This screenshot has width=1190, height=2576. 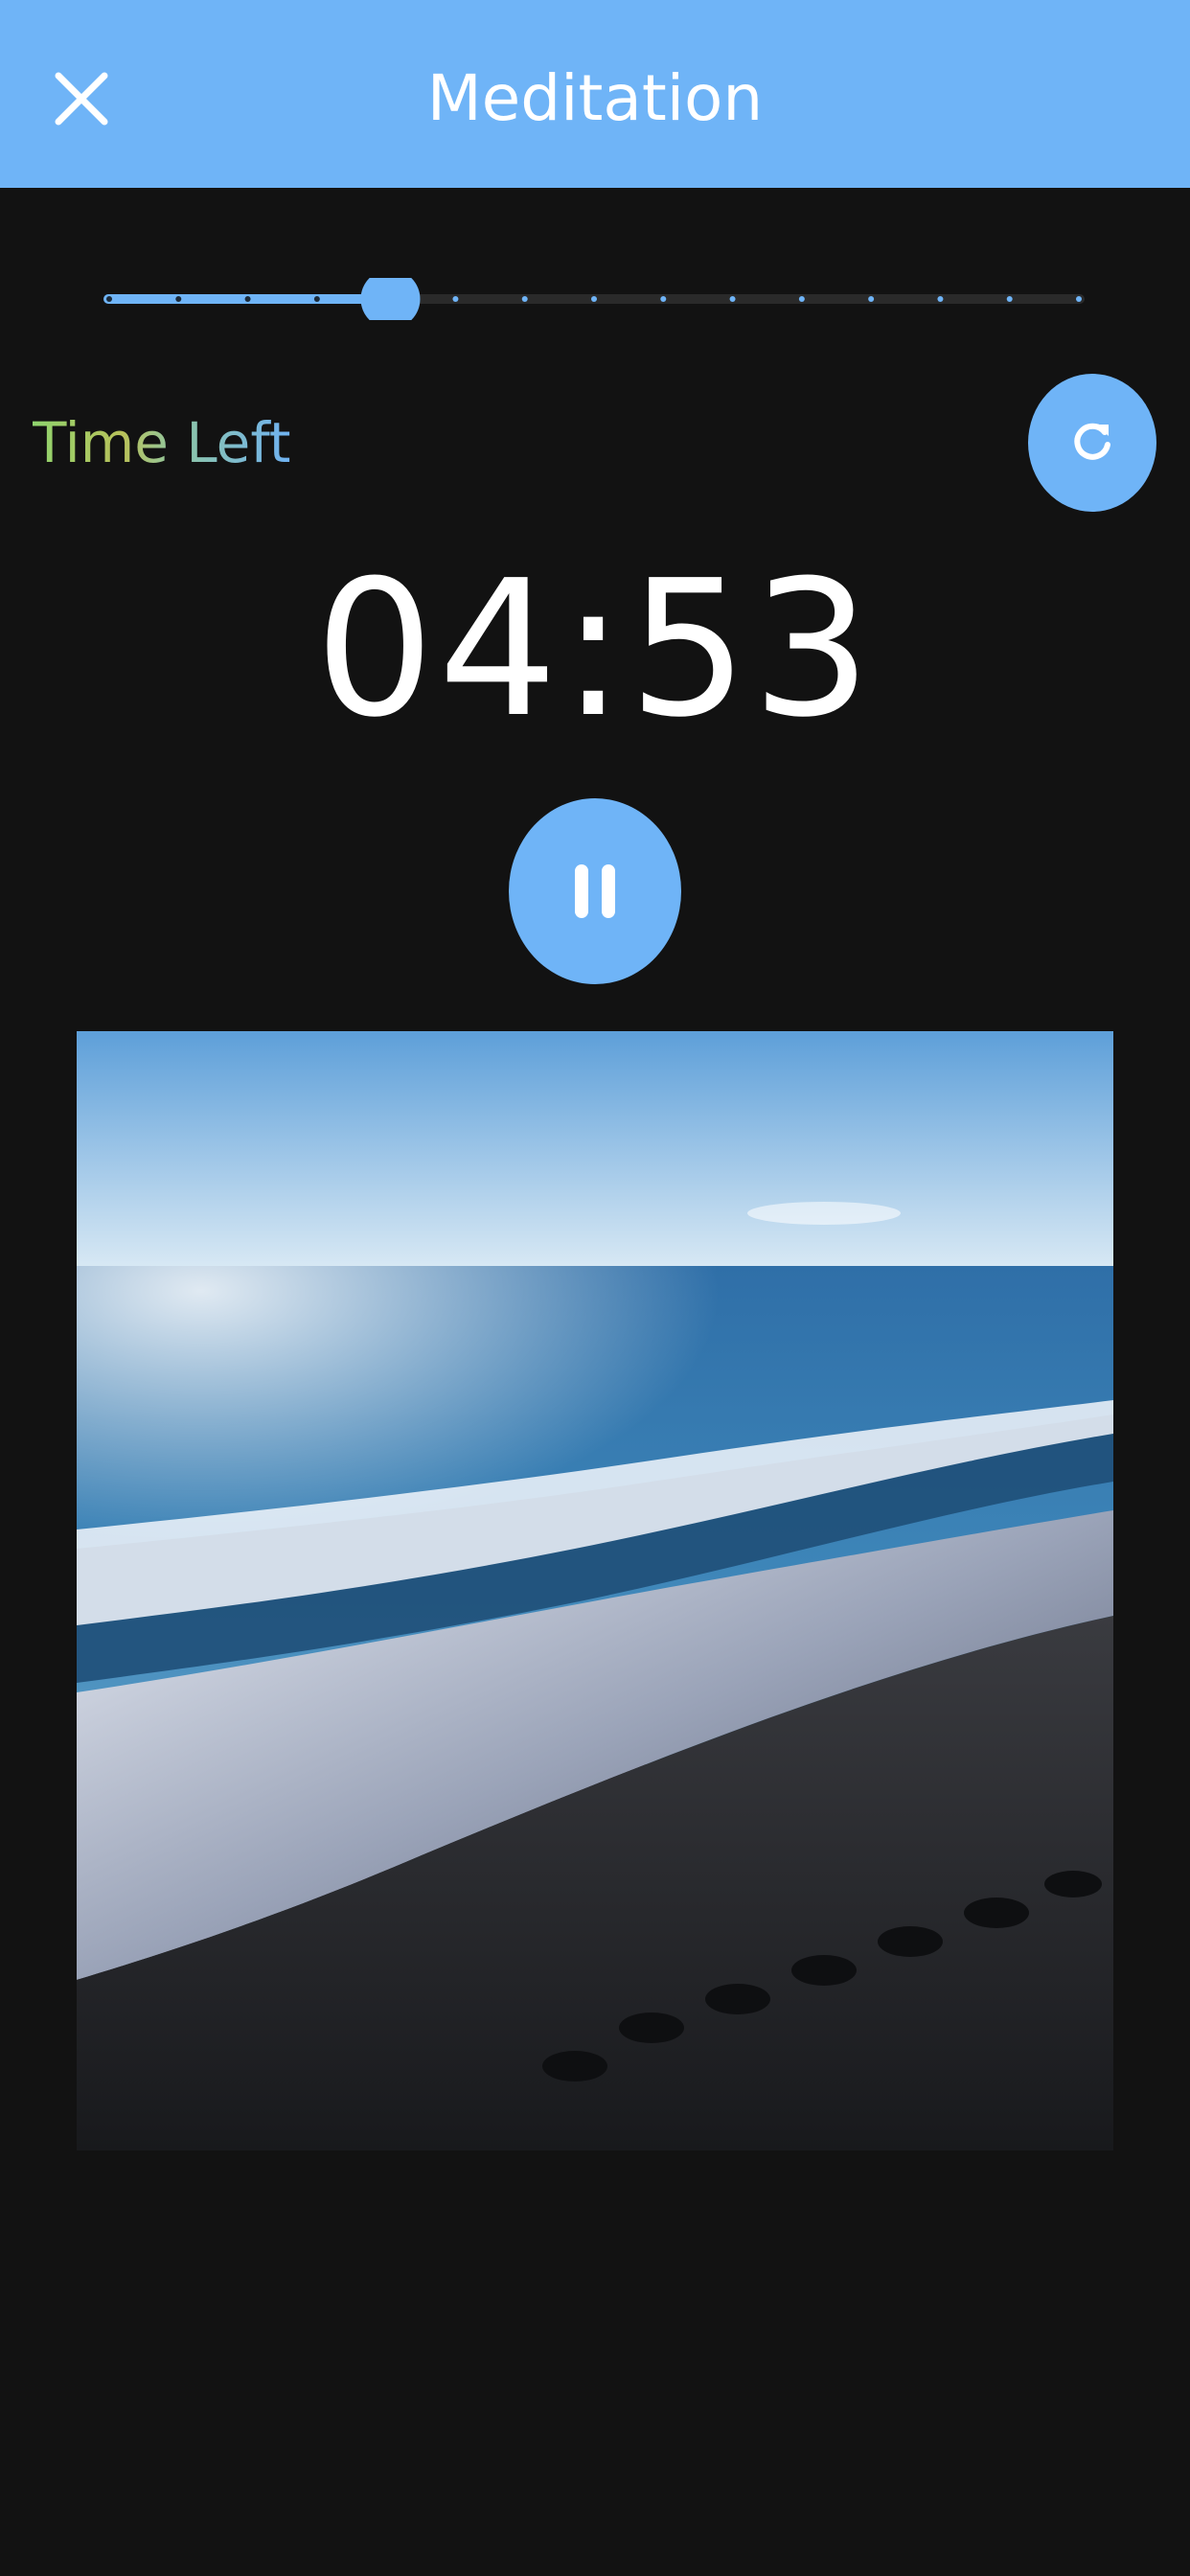 What do you see at coordinates (390, 299) in the screenshot?
I see `slider-thumb` at bounding box center [390, 299].